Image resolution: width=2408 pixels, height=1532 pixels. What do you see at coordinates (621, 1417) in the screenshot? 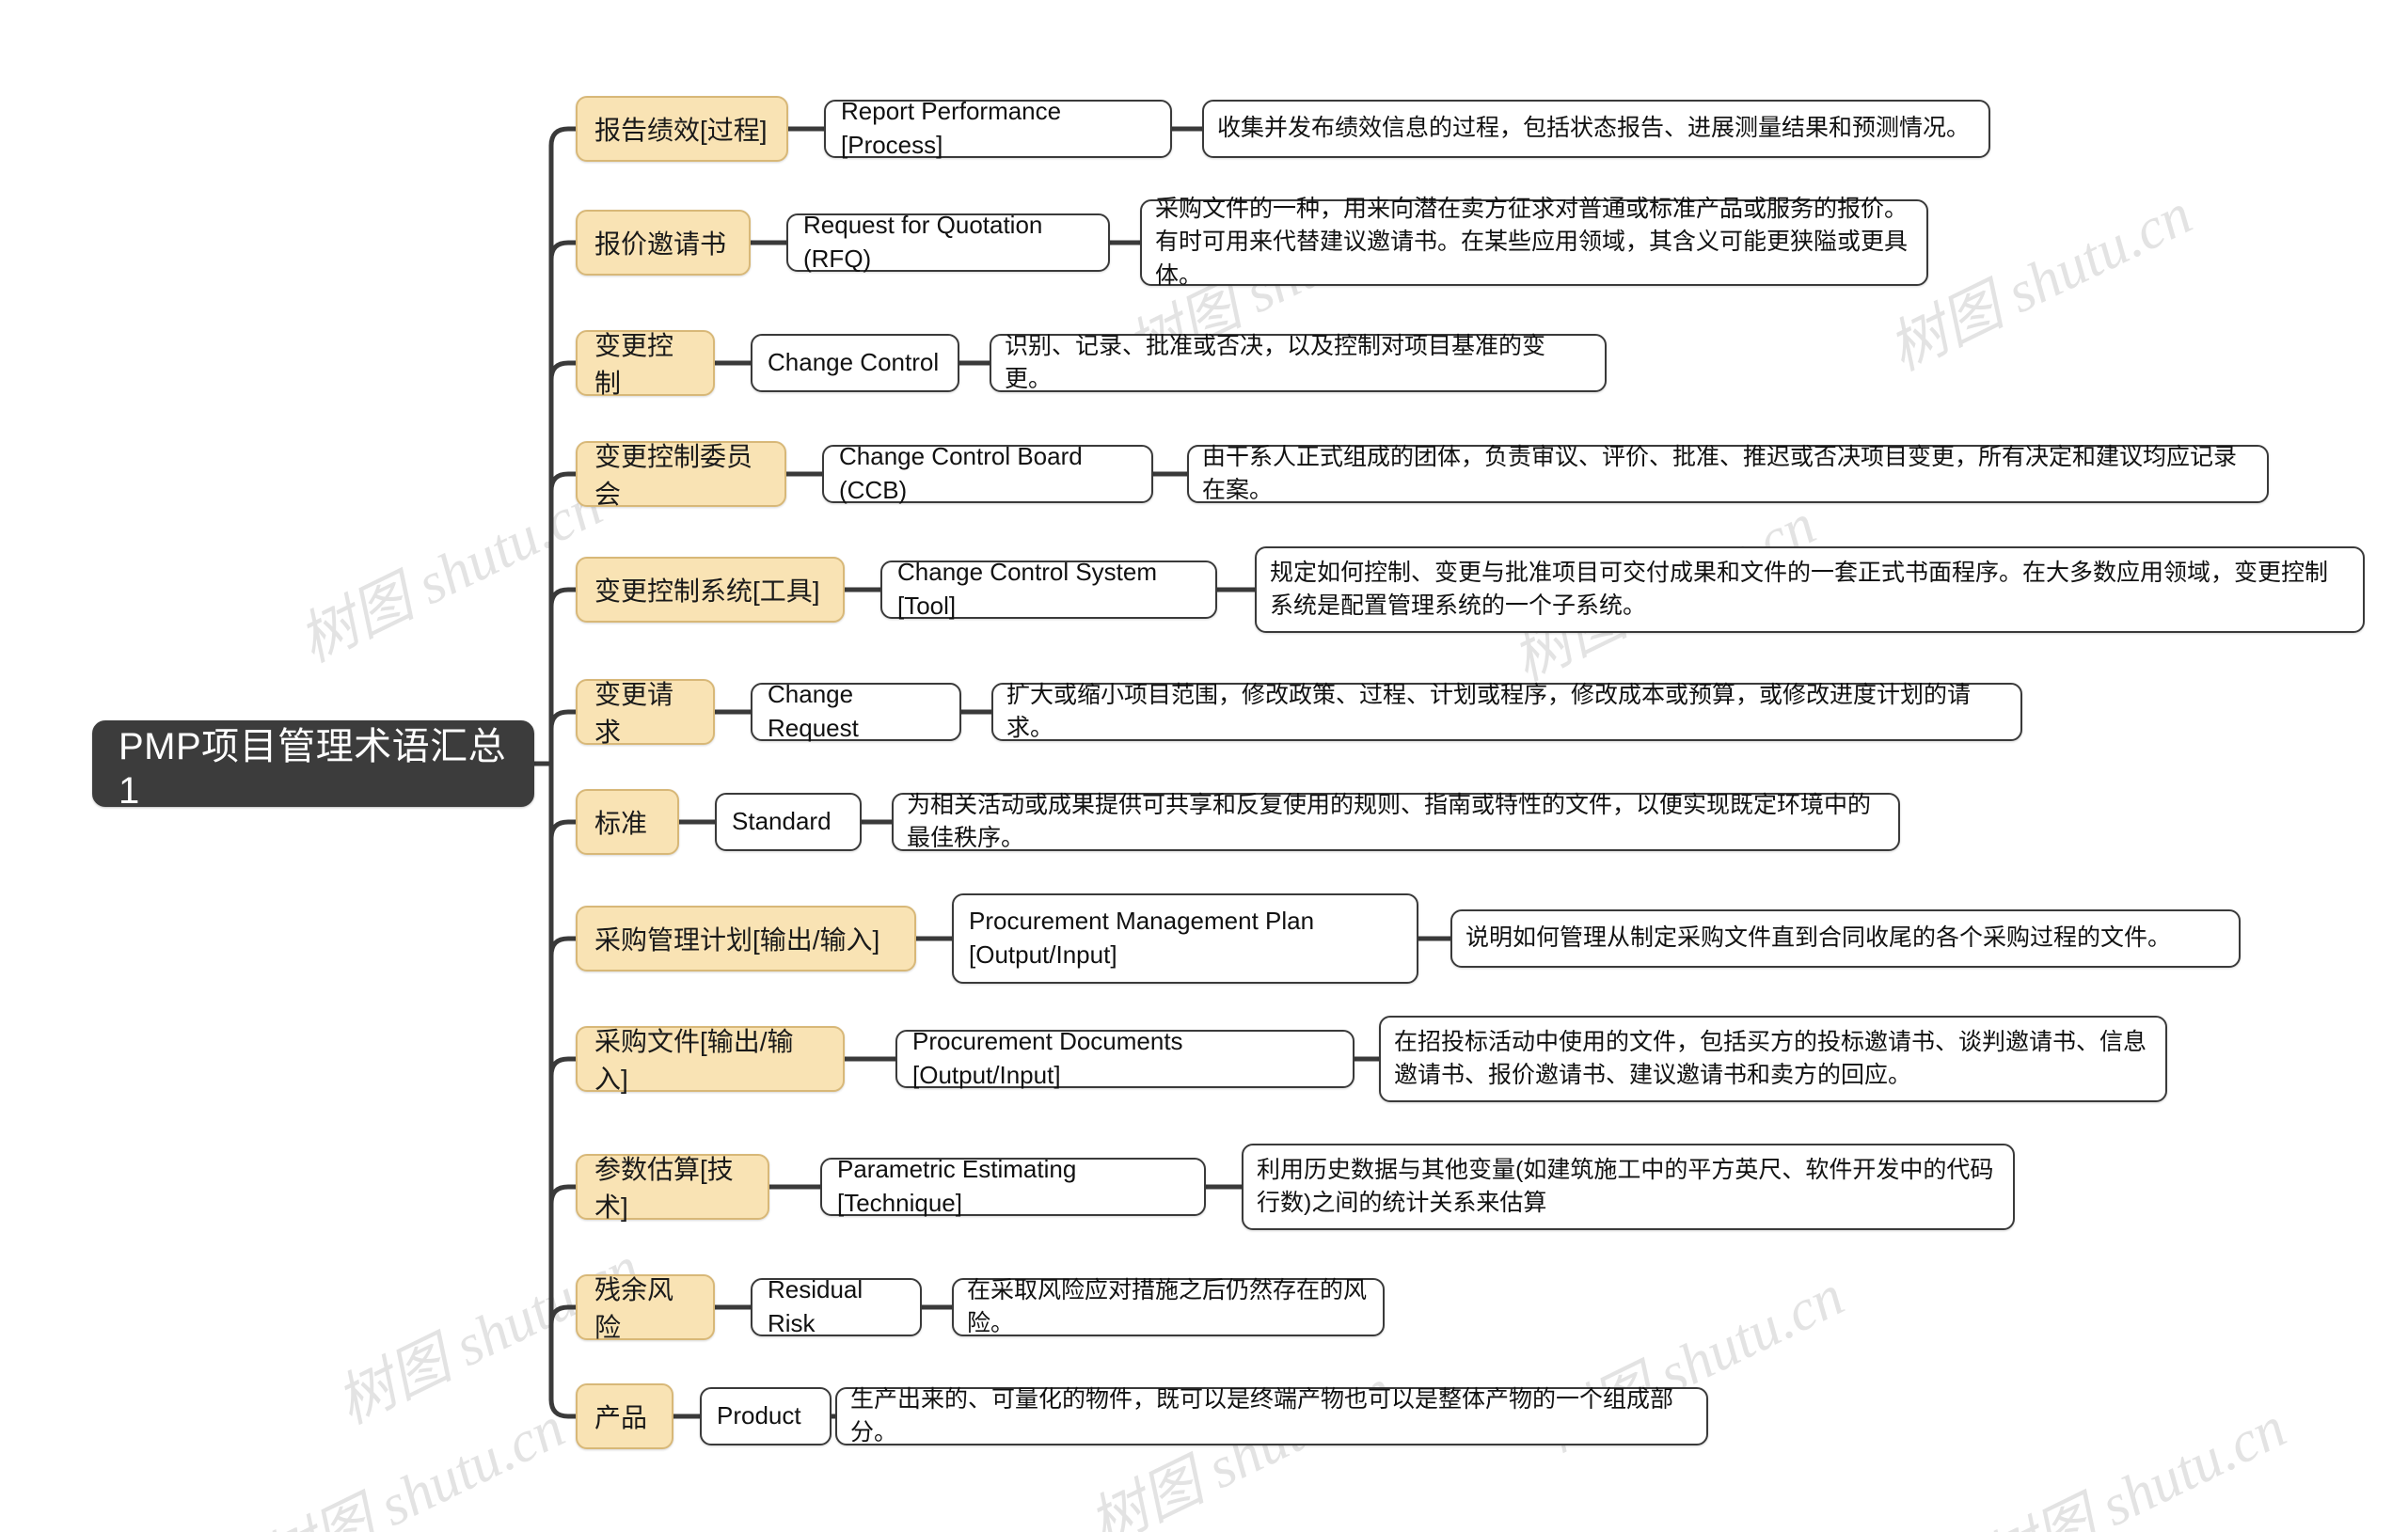
I see `topic-node-11-label: 产品` at bounding box center [621, 1417].